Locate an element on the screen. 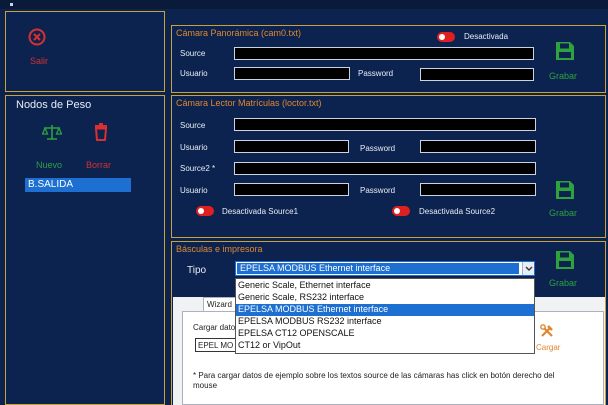 The image size is (608, 405). scale-type-selected-value: EPELSA MODBUS Ethernet interface is located at coordinates (315, 268).